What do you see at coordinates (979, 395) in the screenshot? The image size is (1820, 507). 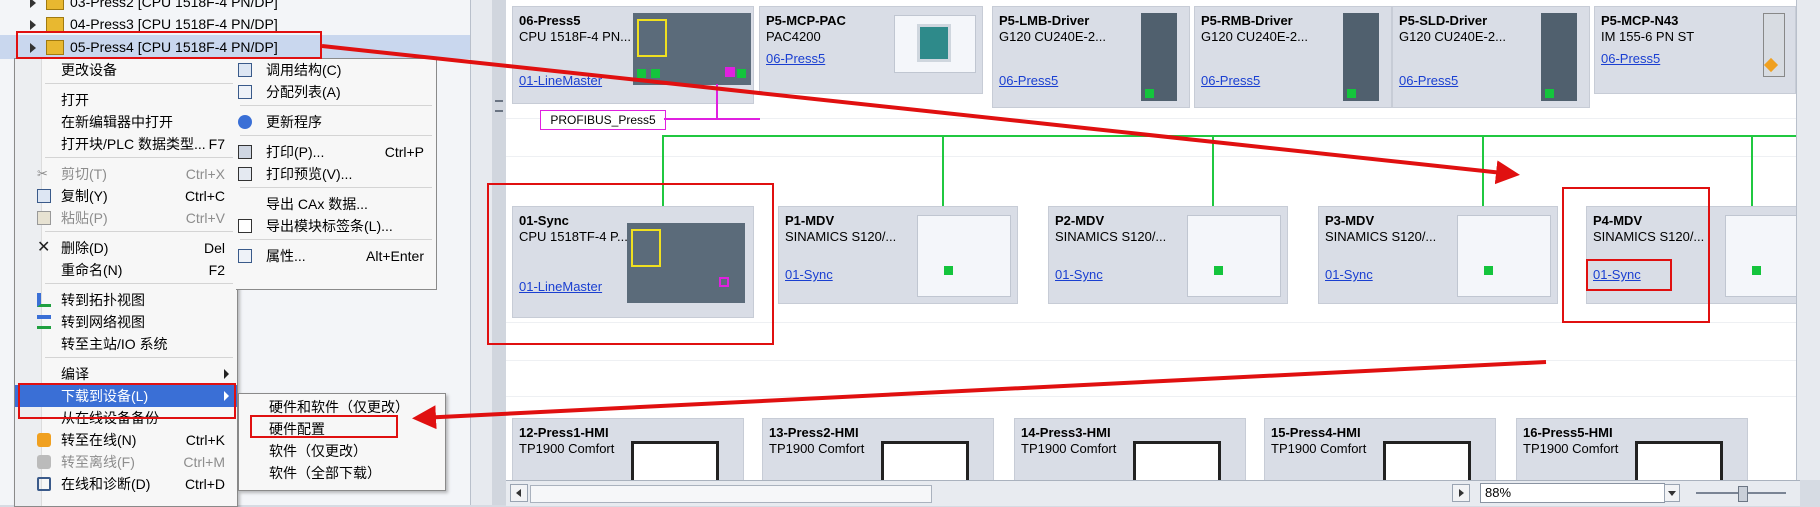 I see `annotation-arrow` at bounding box center [979, 395].